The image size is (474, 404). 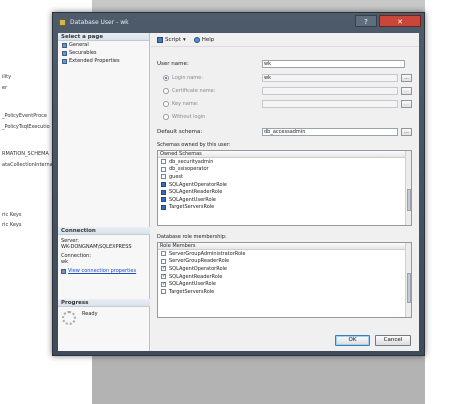 What do you see at coordinates (284, 170) in the screenshot?
I see `schema-row: db_ssisoperator` at bounding box center [284, 170].